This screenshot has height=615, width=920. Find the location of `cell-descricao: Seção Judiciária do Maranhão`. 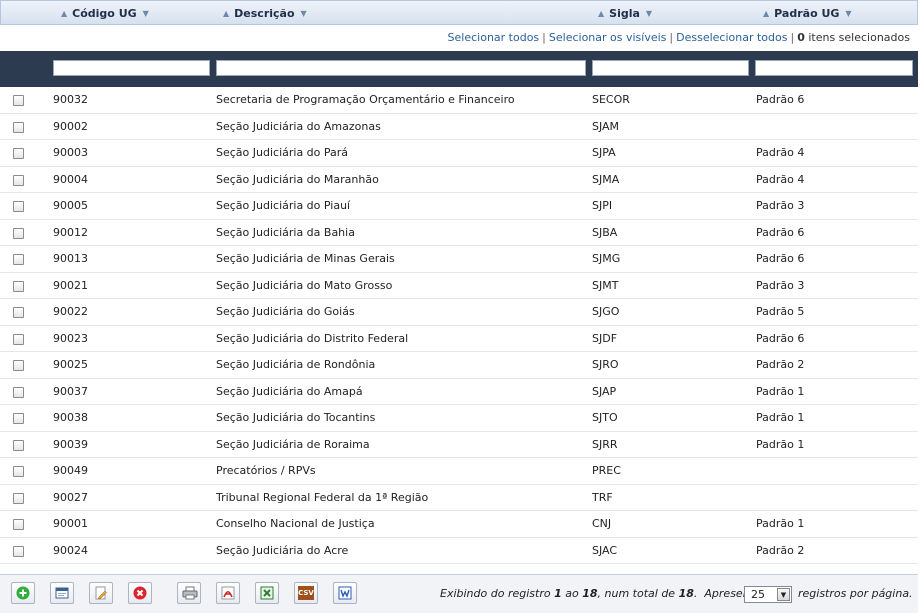

cell-descricao: Seção Judiciária do Maranhão is located at coordinates (297, 179).